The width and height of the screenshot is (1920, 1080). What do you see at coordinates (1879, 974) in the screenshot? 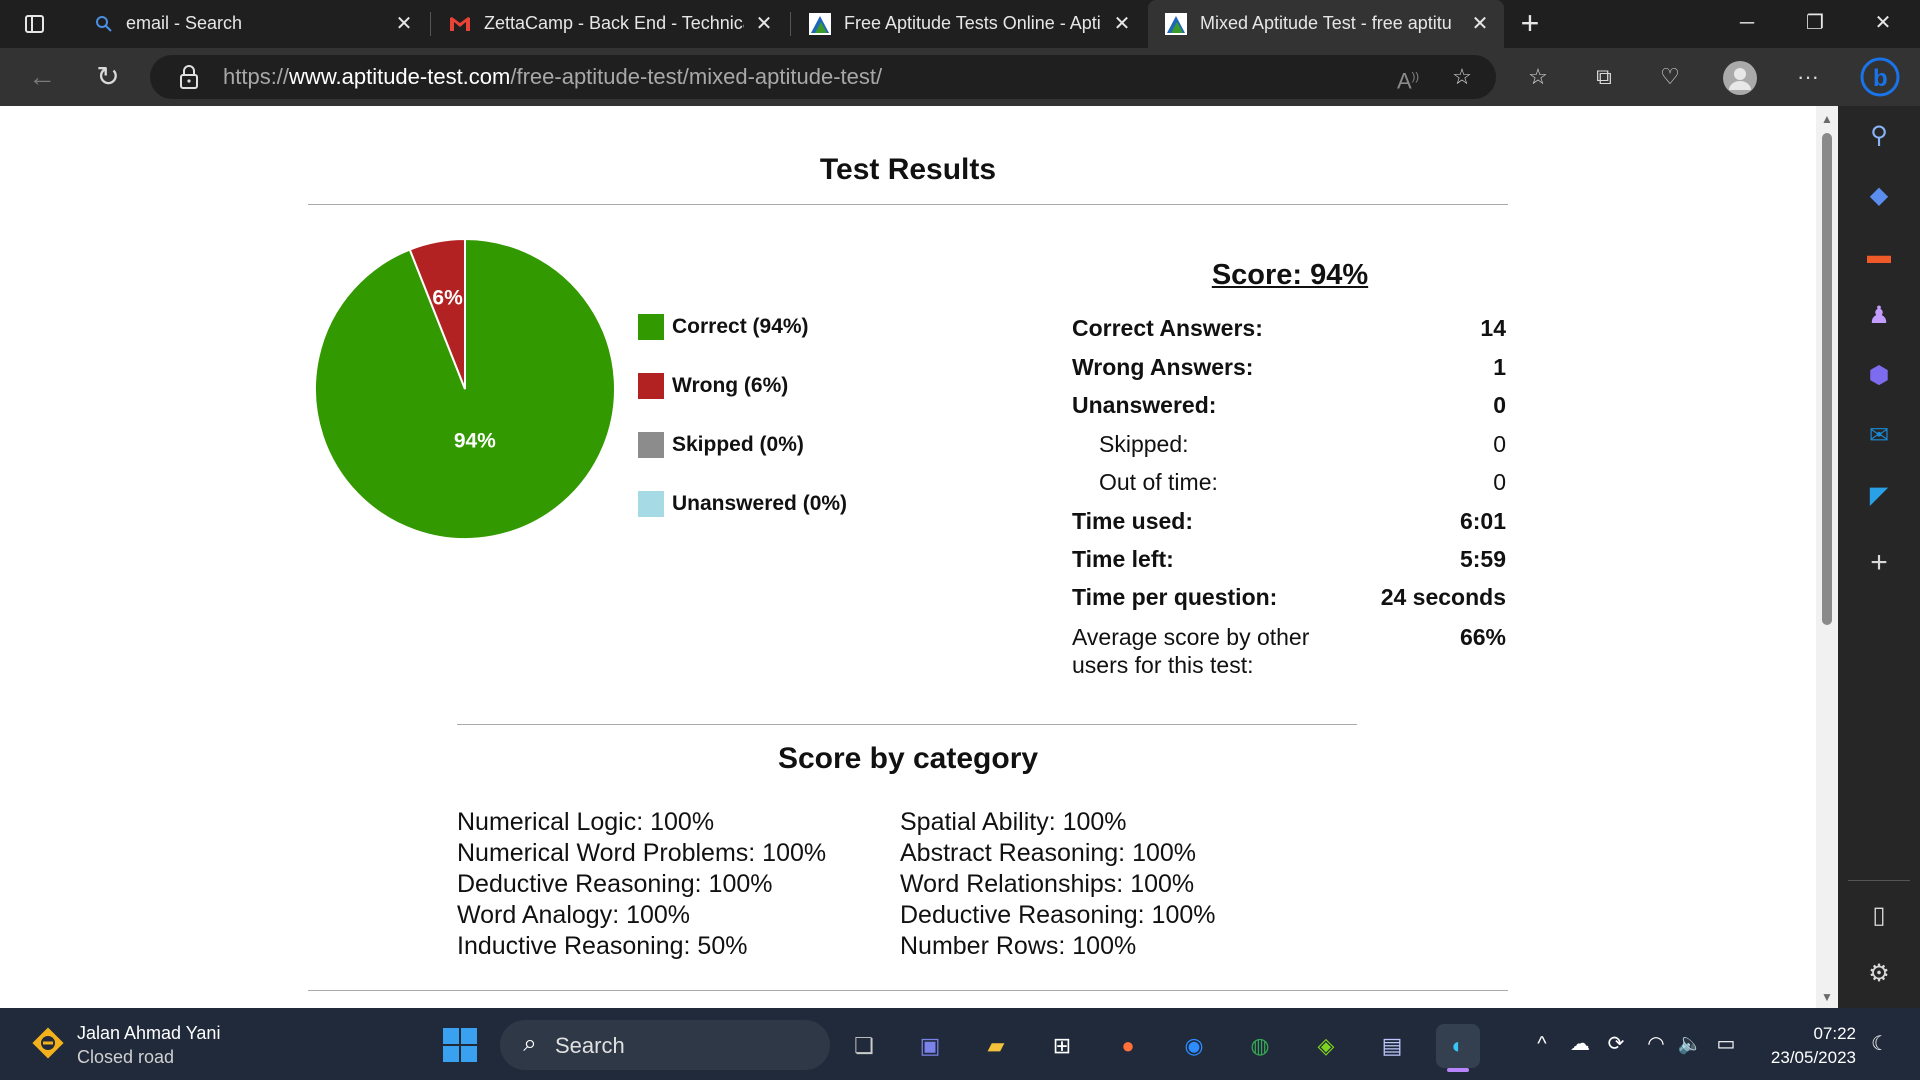
I see `sidebar-settings-icon: ⚙` at bounding box center [1879, 974].